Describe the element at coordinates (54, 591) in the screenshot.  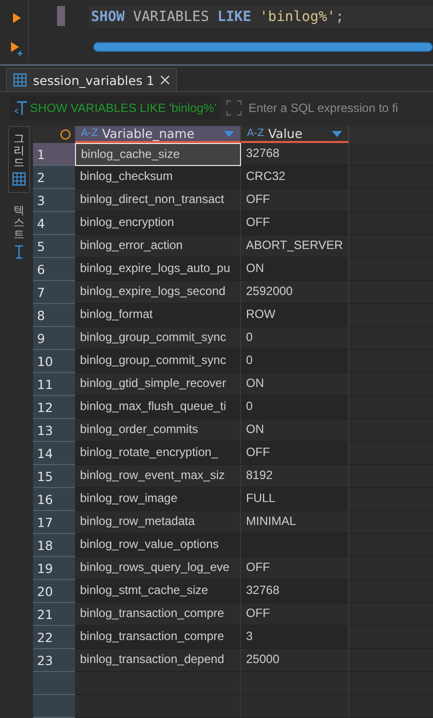
I see `row-number: 20` at that location.